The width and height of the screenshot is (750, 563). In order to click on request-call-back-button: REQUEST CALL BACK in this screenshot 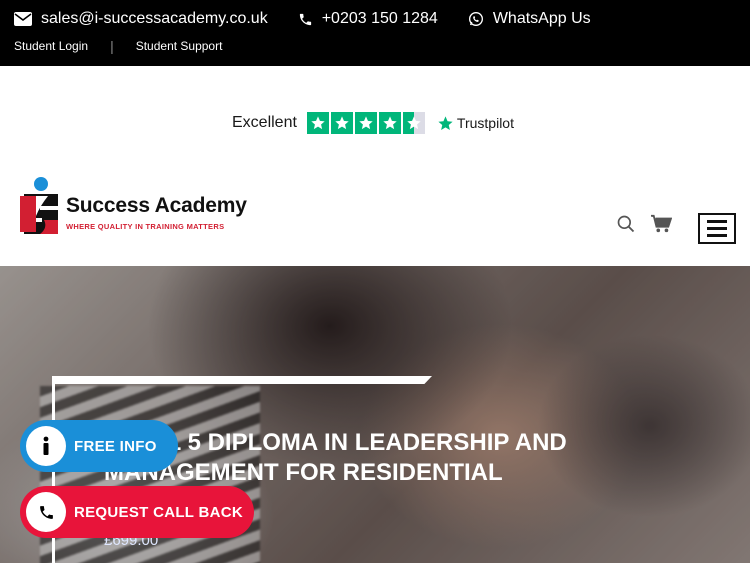, I will do `click(137, 512)`.